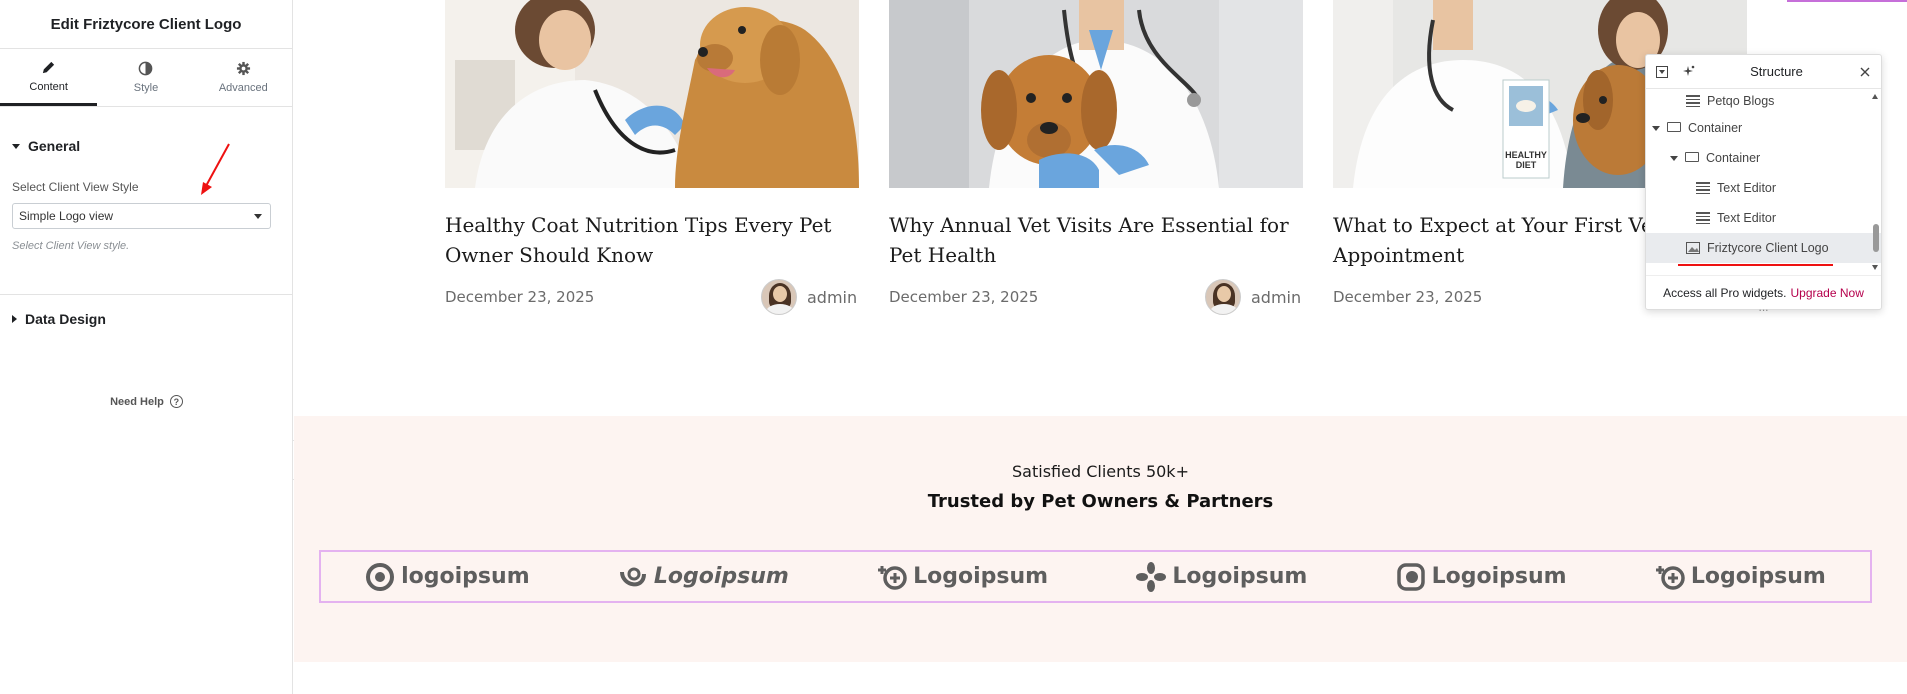 Image resolution: width=1907 pixels, height=694 pixels. I want to click on close-icon, so click(1865, 72).